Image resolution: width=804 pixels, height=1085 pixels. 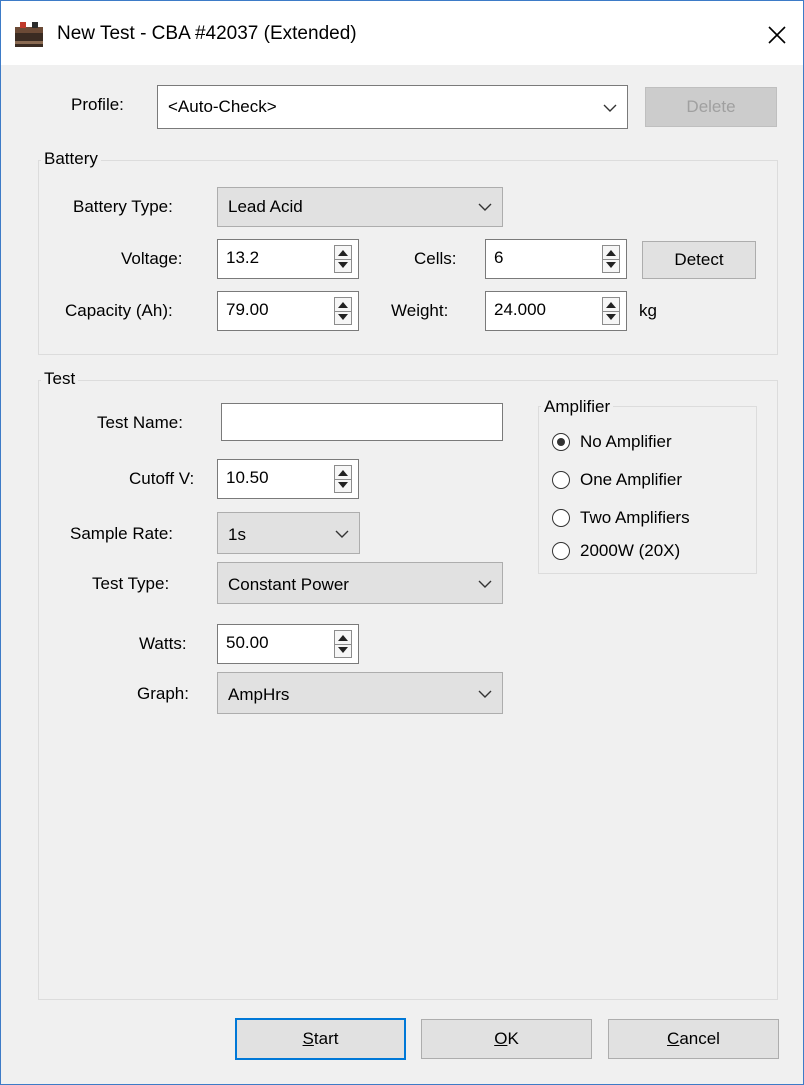 What do you see at coordinates (97, 104) in the screenshot?
I see `profile-label: Profile:` at bounding box center [97, 104].